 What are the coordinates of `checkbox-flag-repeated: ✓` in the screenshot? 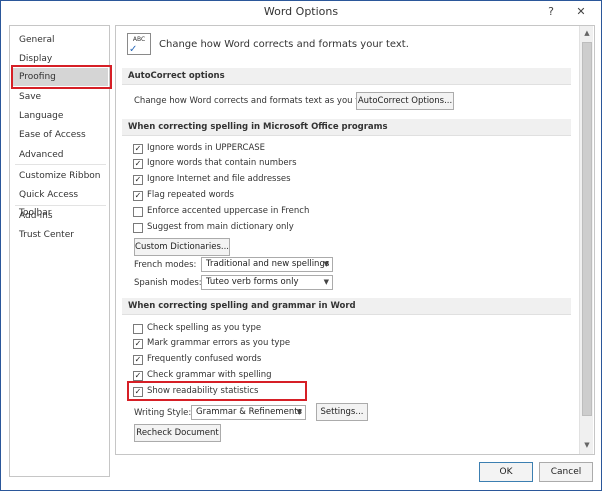 It's located at (138, 196).